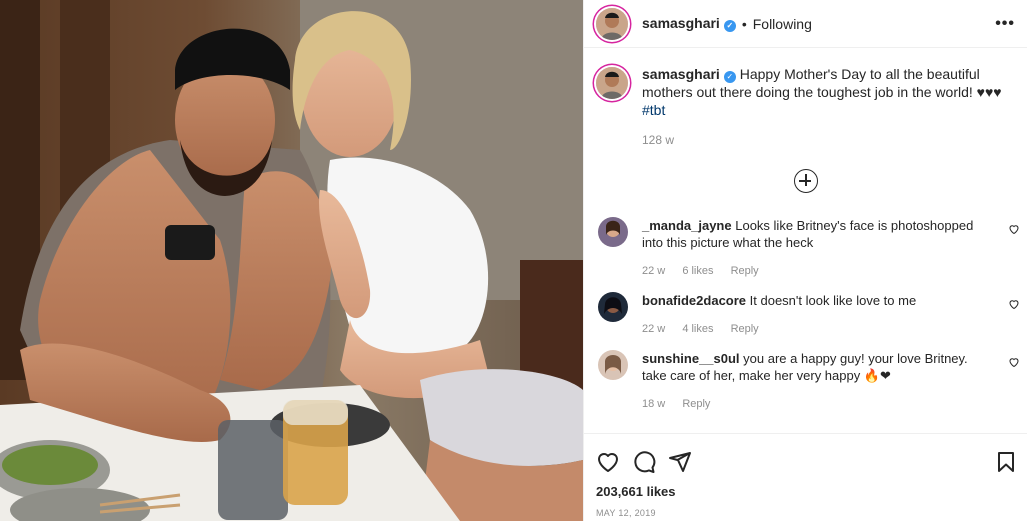 This screenshot has height=521, width=1027. I want to click on share-icon, so click(680, 462).